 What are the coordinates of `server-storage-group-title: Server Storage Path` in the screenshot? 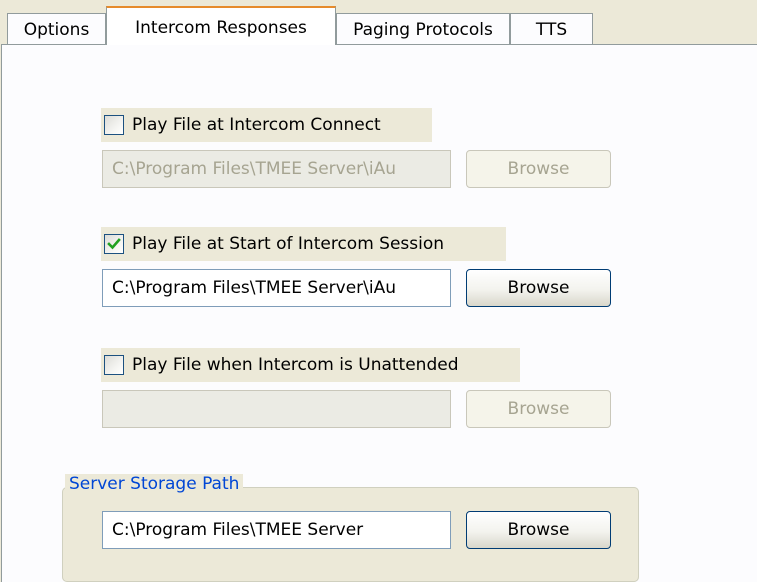 It's located at (154, 484).